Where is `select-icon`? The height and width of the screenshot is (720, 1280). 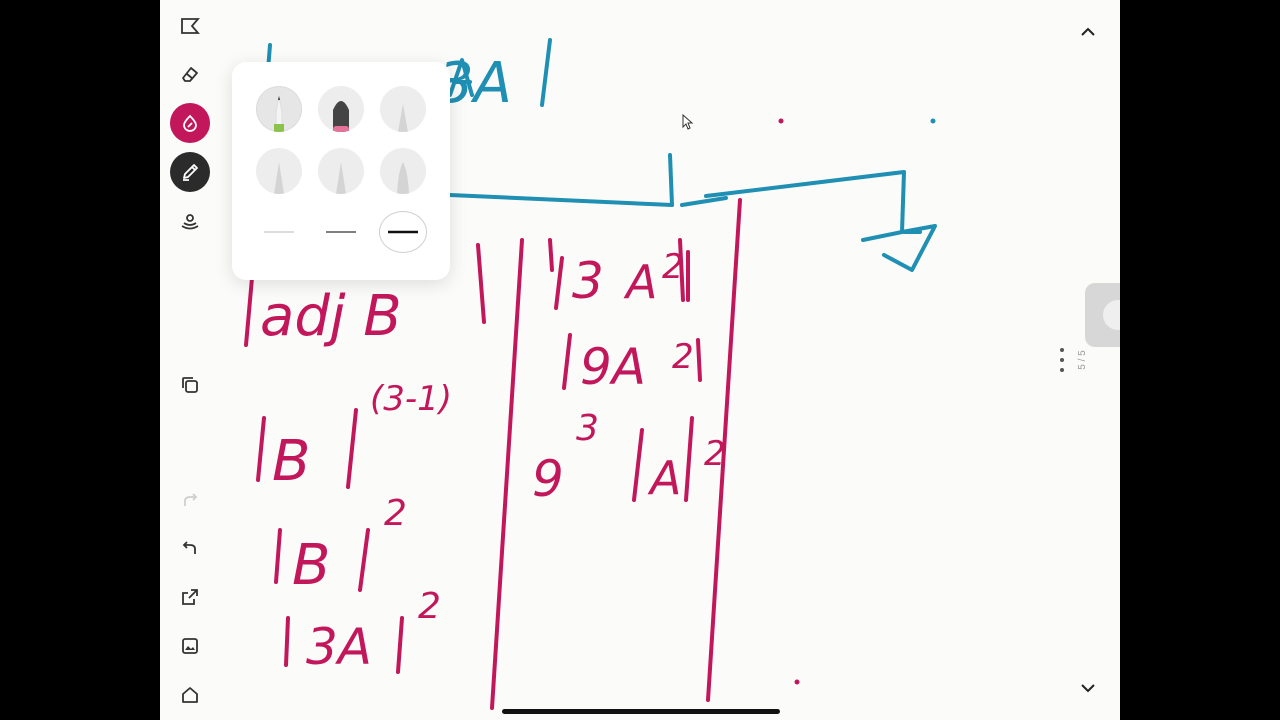
select-icon is located at coordinates (190, 26).